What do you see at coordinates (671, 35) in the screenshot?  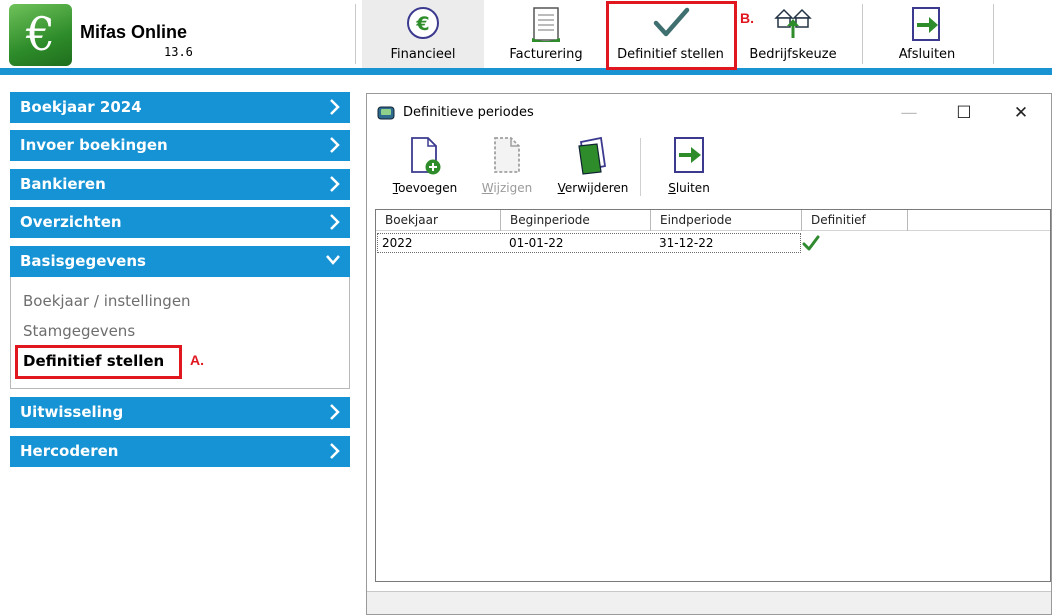 I see `highlight-box-b` at bounding box center [671, 35].